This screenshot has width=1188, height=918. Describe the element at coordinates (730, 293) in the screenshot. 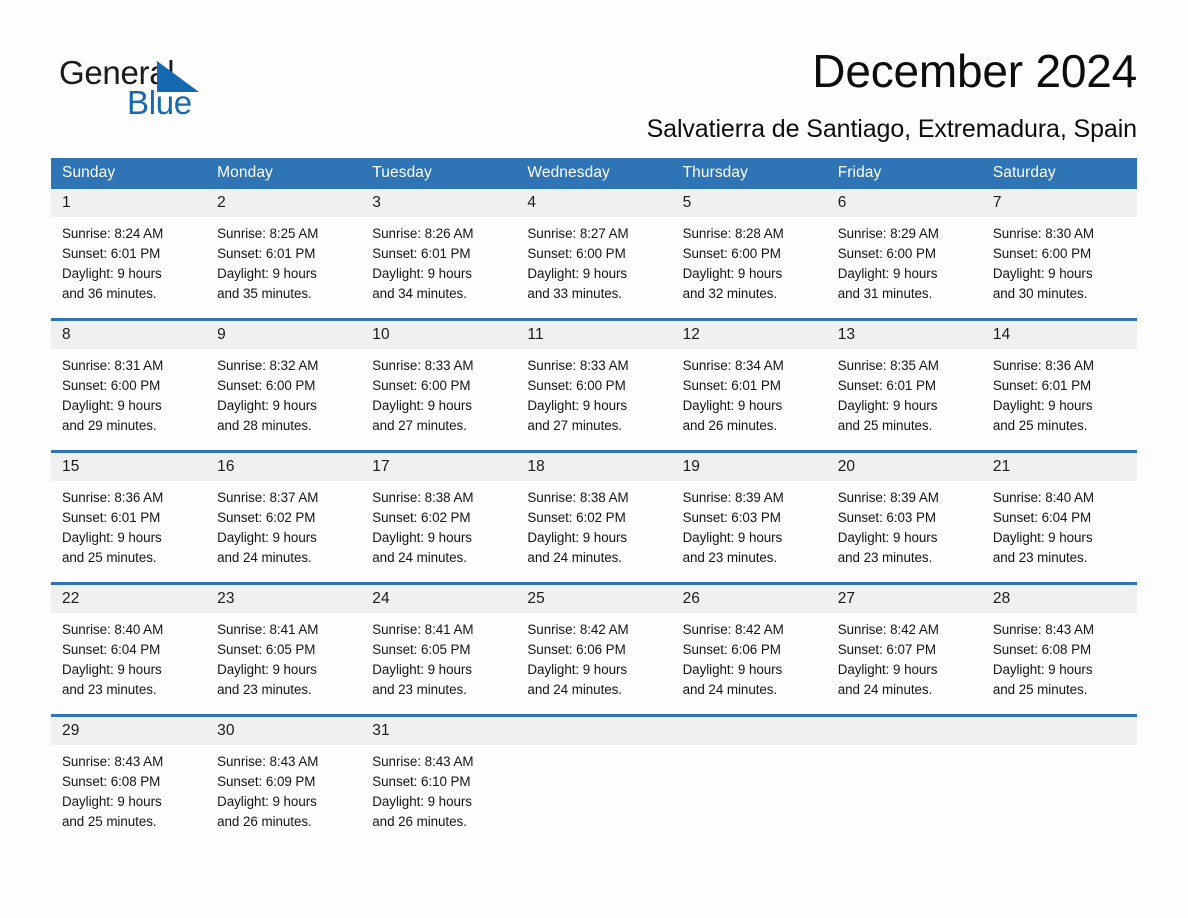

I see `daylight-text-line2: and 32 minutes.` at that location.